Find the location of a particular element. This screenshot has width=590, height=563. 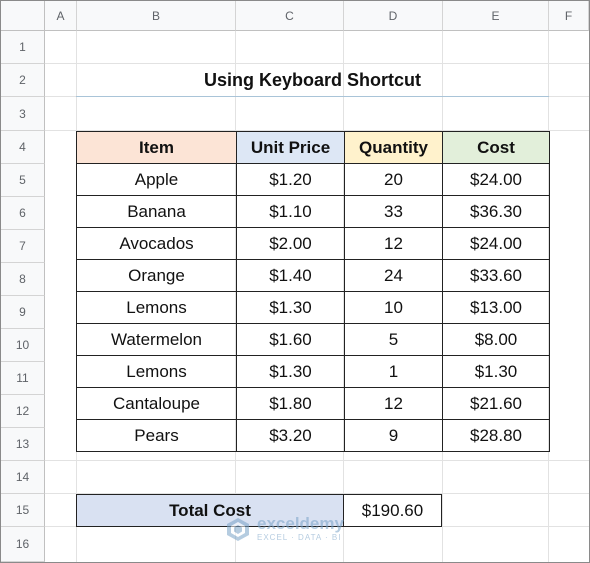

table-row: Cantaloupe $1.80 12 $21.60 is located at coordinates (313, 403).